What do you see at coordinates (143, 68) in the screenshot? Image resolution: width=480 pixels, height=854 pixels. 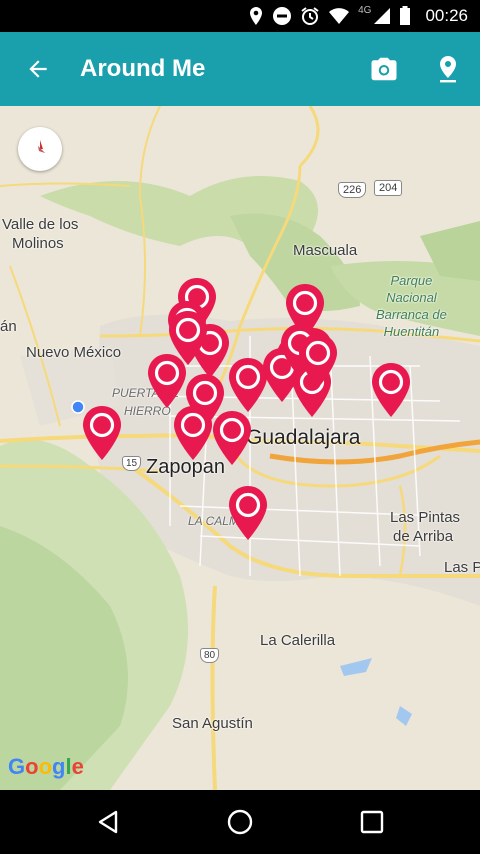 I see `page-title: Around Me` at bounding box center [143, 68].